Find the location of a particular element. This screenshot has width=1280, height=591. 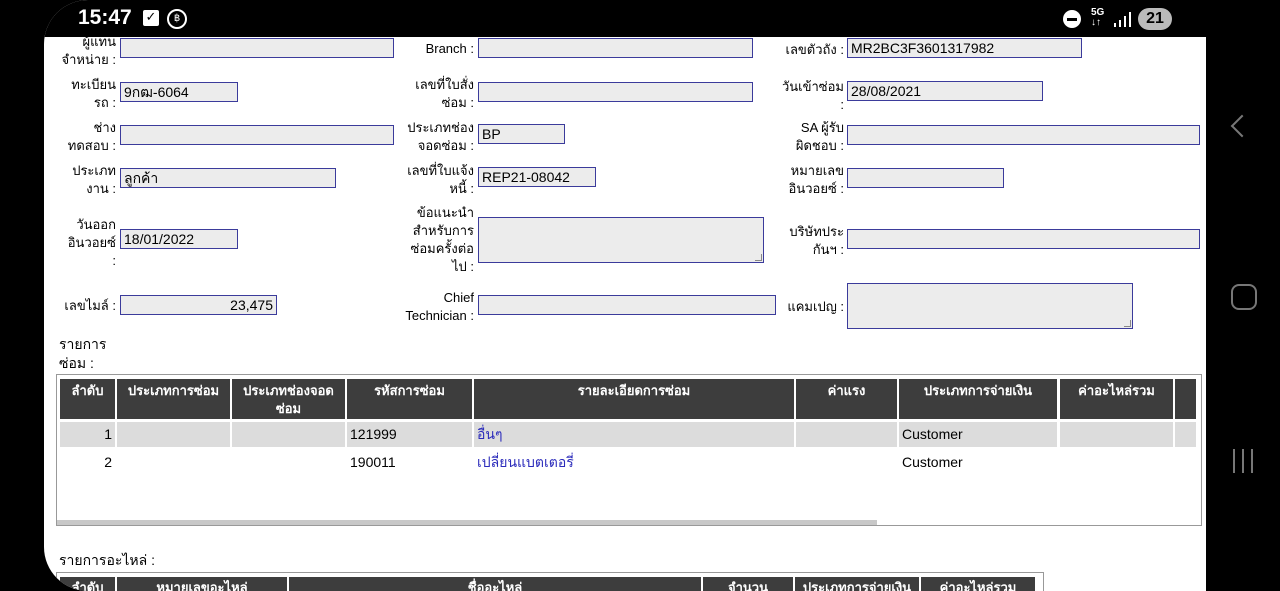

plate-field: 9กฒ-6064 is located at coordinates (179, 92).